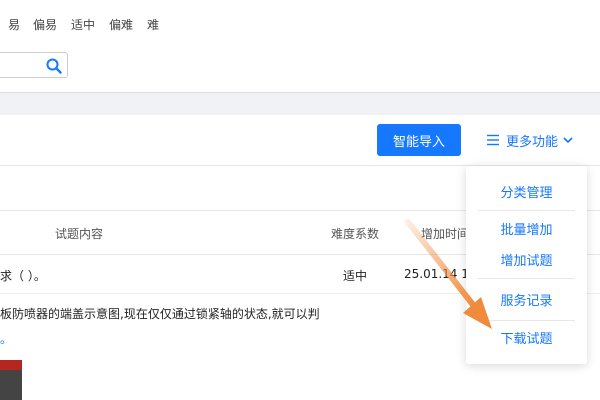  I want to click on chevron-down-icon, so click(568, 140).